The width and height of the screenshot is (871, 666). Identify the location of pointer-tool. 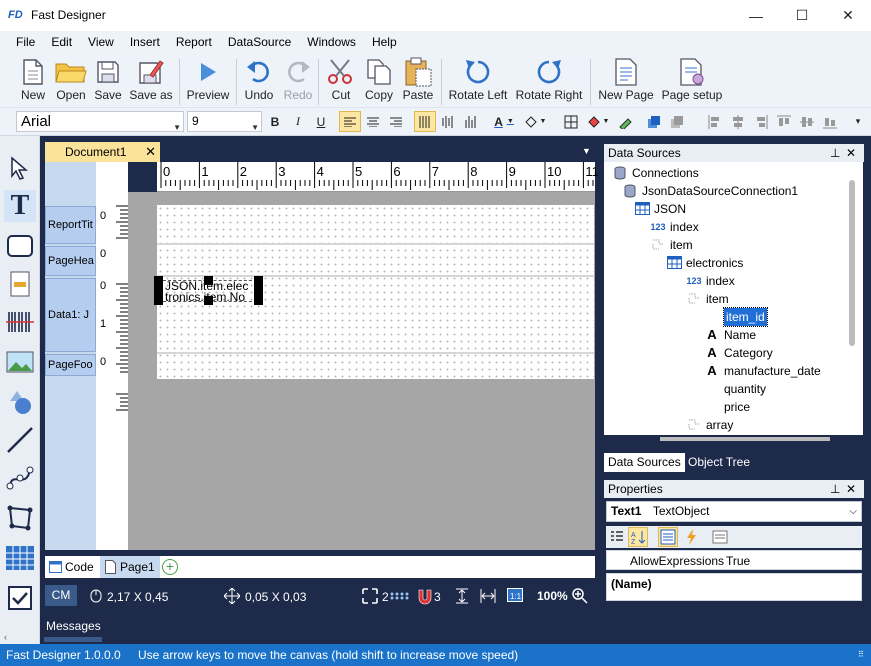
(20, 168).